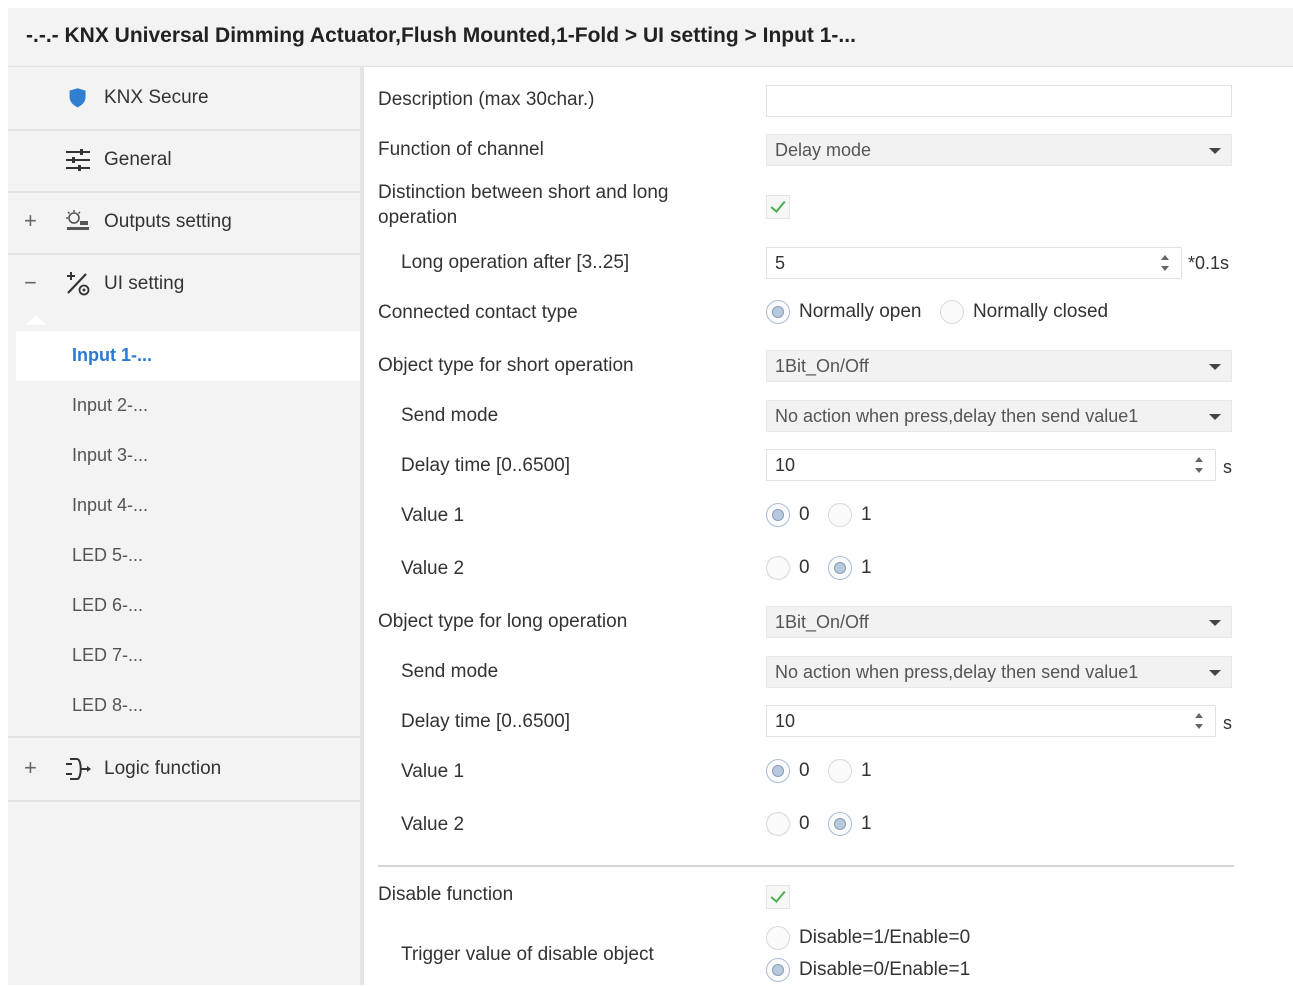 The image size is (1293, 986). I want to click on selection-notch, so click(36, 320).